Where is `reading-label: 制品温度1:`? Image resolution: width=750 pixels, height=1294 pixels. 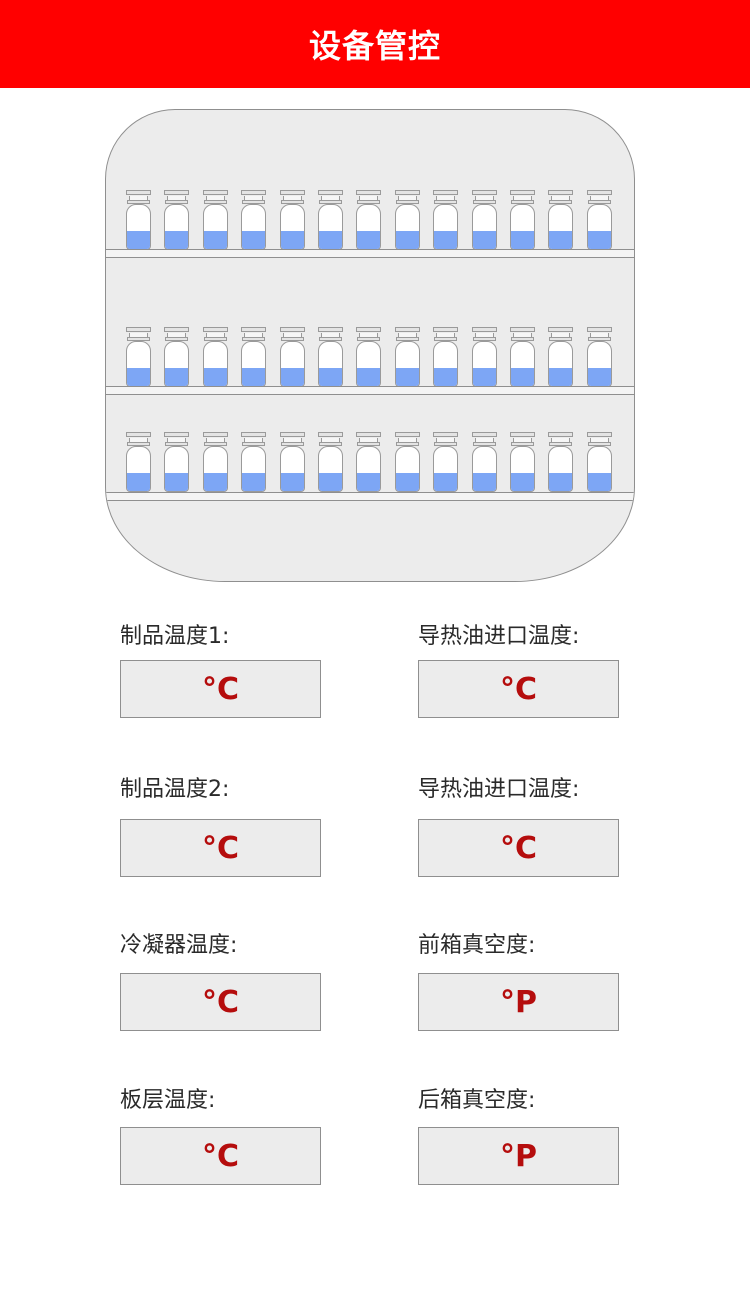 reading-label: 制品温度1: is located at coordinates (175, 636).